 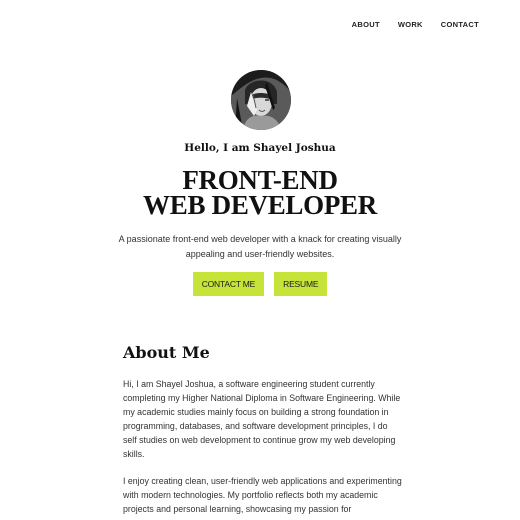 I want to click on avatar, so click(x=261, y=100).